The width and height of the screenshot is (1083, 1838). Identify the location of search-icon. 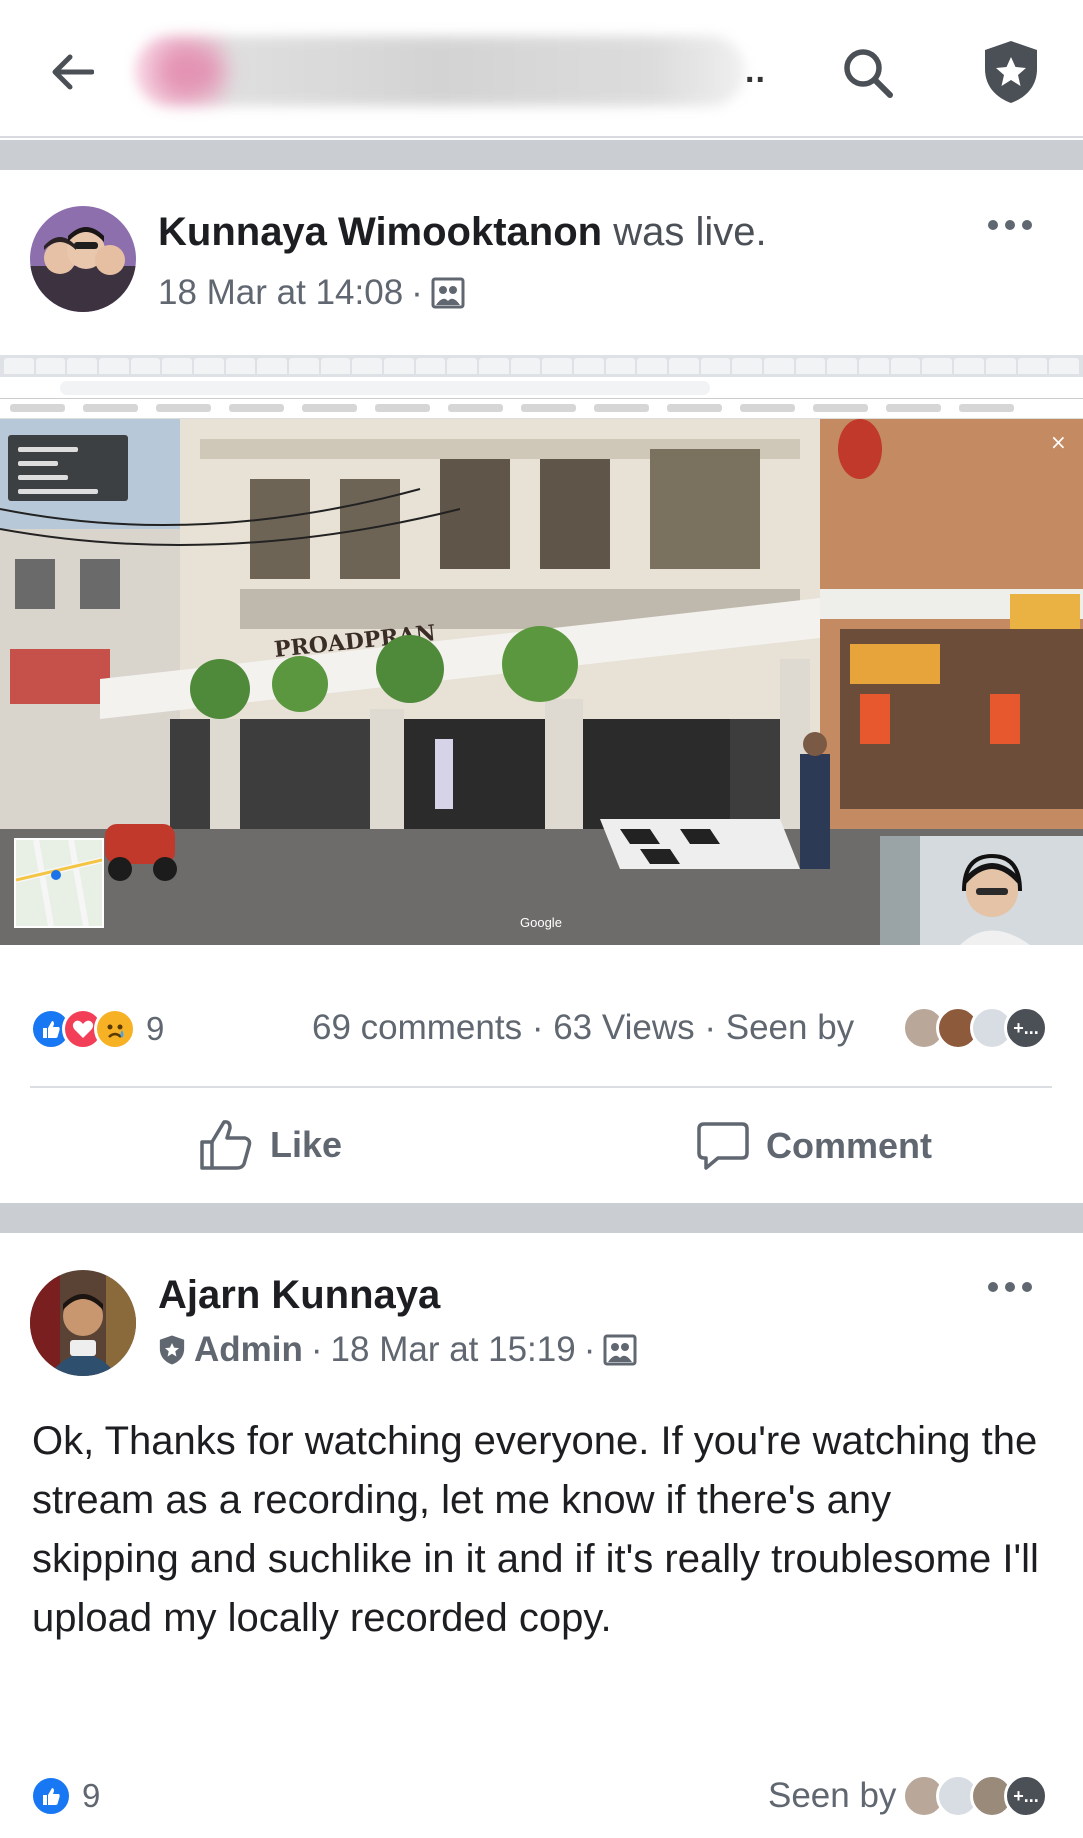
(868, 73).